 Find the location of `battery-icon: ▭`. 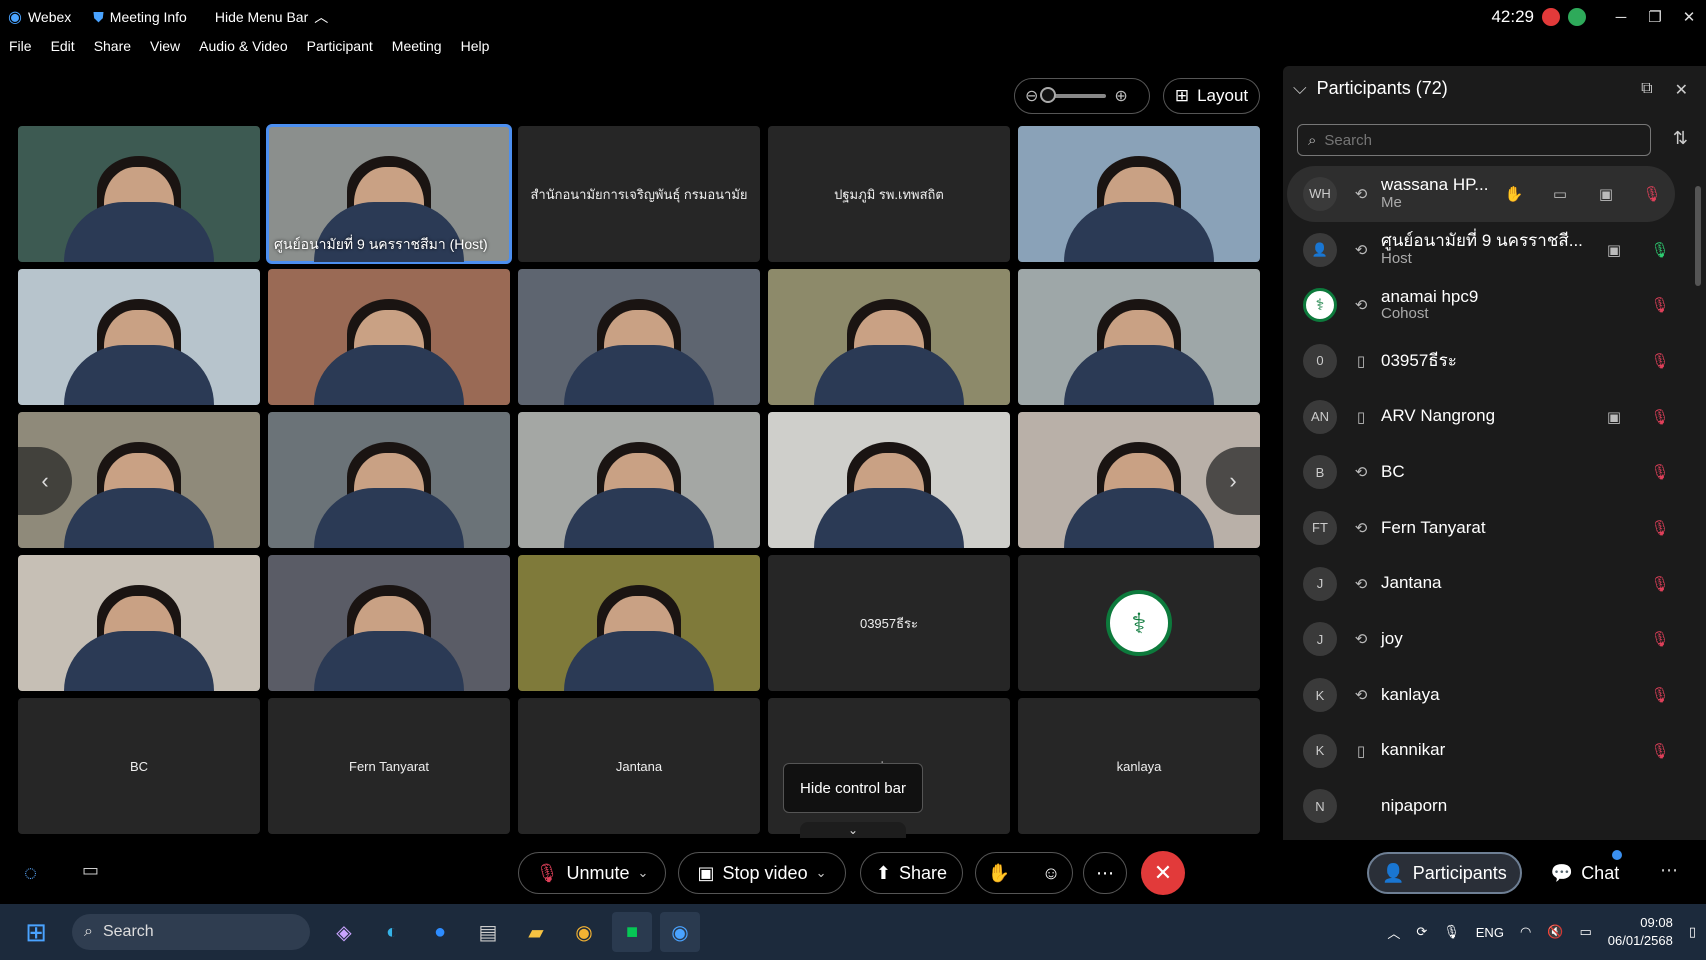

battery-icon: ▭ is located at coordinates (1585, 932).